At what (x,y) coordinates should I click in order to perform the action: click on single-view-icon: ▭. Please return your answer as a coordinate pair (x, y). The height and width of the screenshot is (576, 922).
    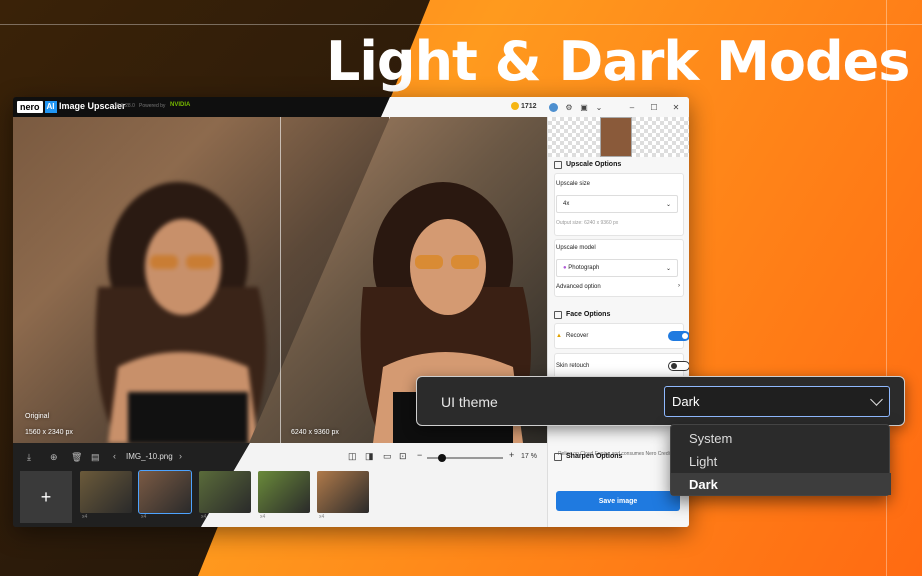
    Looking at the image, I should click on (387, 456).